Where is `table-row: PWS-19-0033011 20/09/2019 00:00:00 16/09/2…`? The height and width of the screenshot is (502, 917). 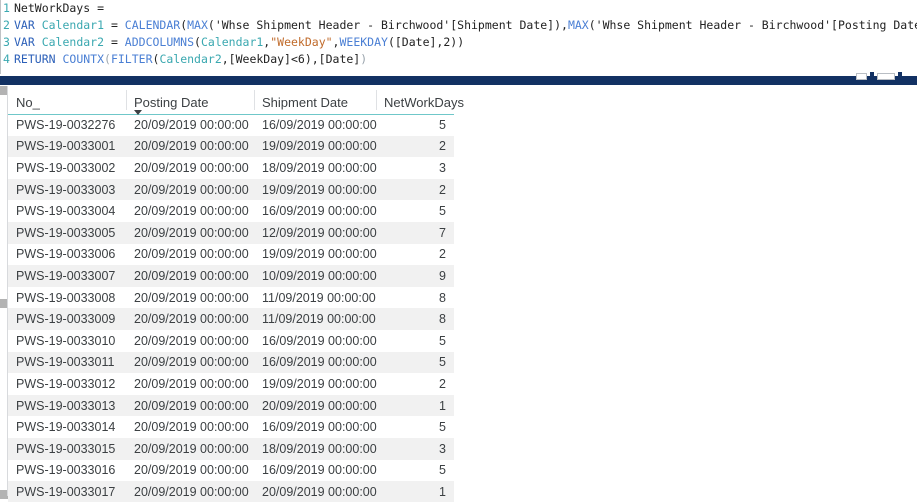 table-row: PWS-19-0033011 20/09/2019 00:00:00 16/09/2… is located at coordinates (231, 362).